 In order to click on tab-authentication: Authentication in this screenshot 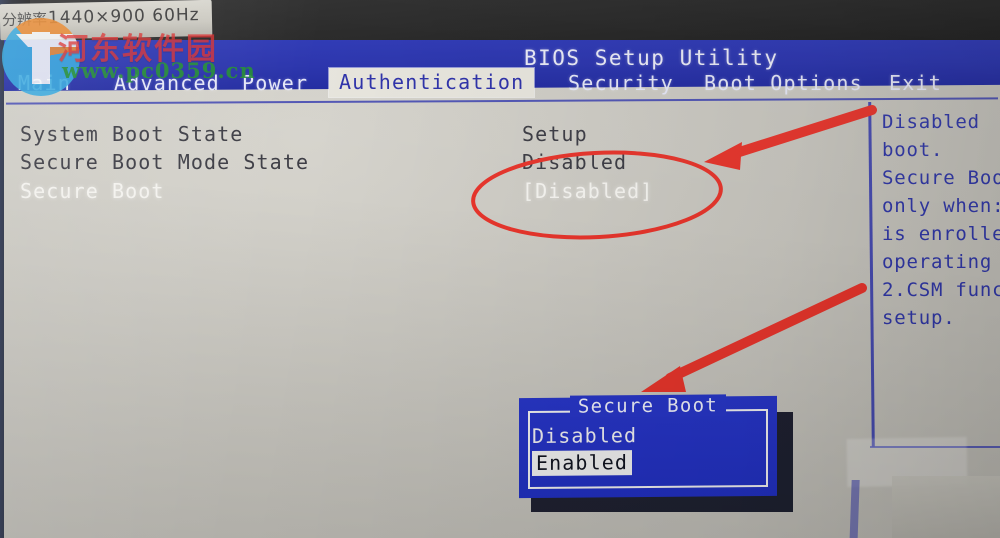, I will do `click(432, 82)`.